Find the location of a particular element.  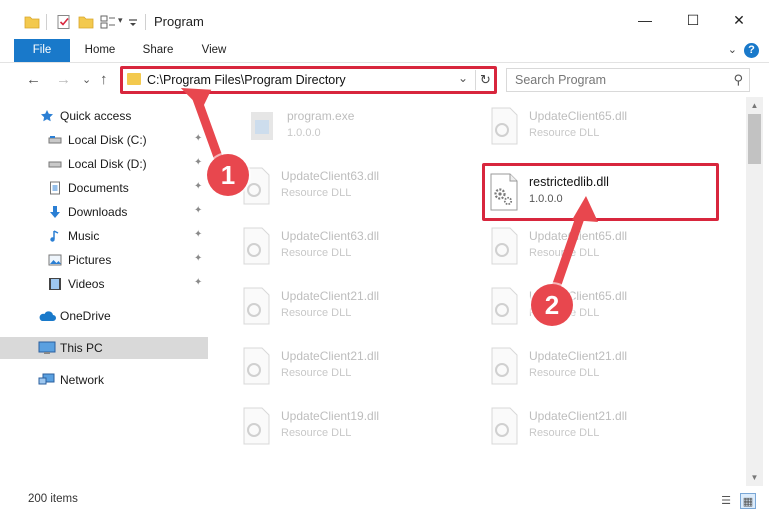

sidebar-item-label: OneDrive is located at coordinates (85, 316).